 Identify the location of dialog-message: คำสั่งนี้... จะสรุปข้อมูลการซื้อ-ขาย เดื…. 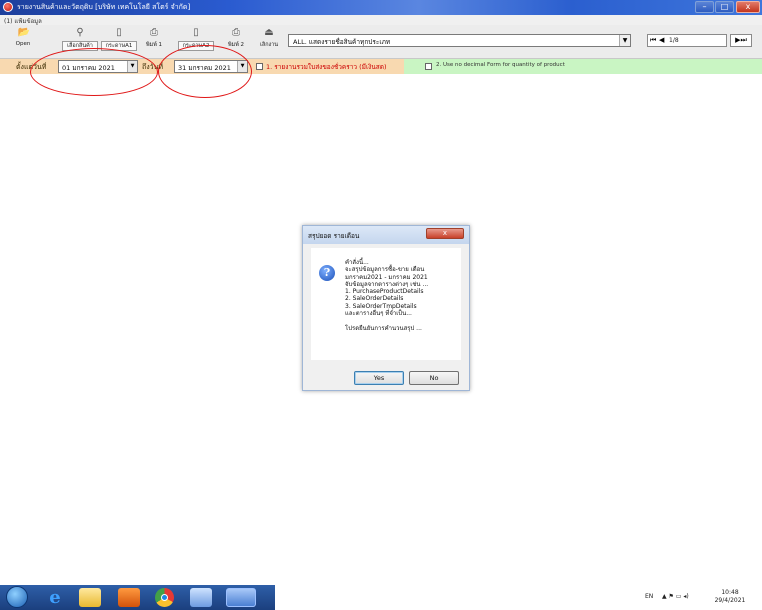
(386, 295).